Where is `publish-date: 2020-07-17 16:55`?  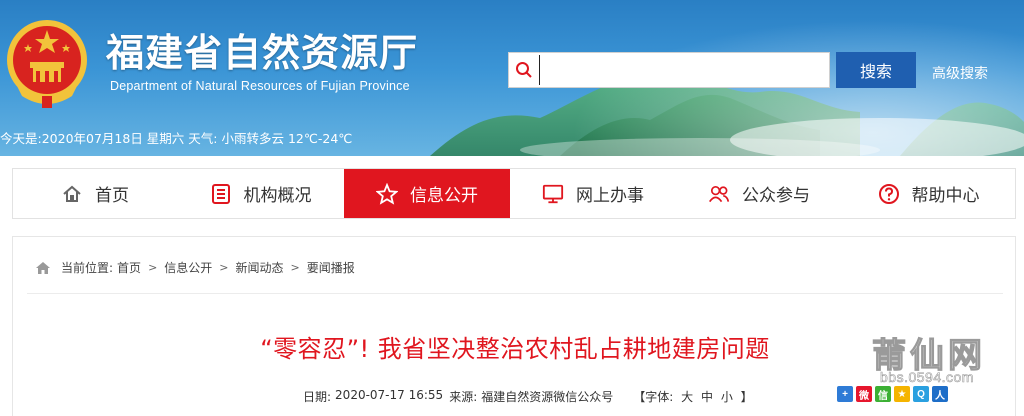
publish-date: 2020-07-17 16:55 is located at coordinates (389, 395).